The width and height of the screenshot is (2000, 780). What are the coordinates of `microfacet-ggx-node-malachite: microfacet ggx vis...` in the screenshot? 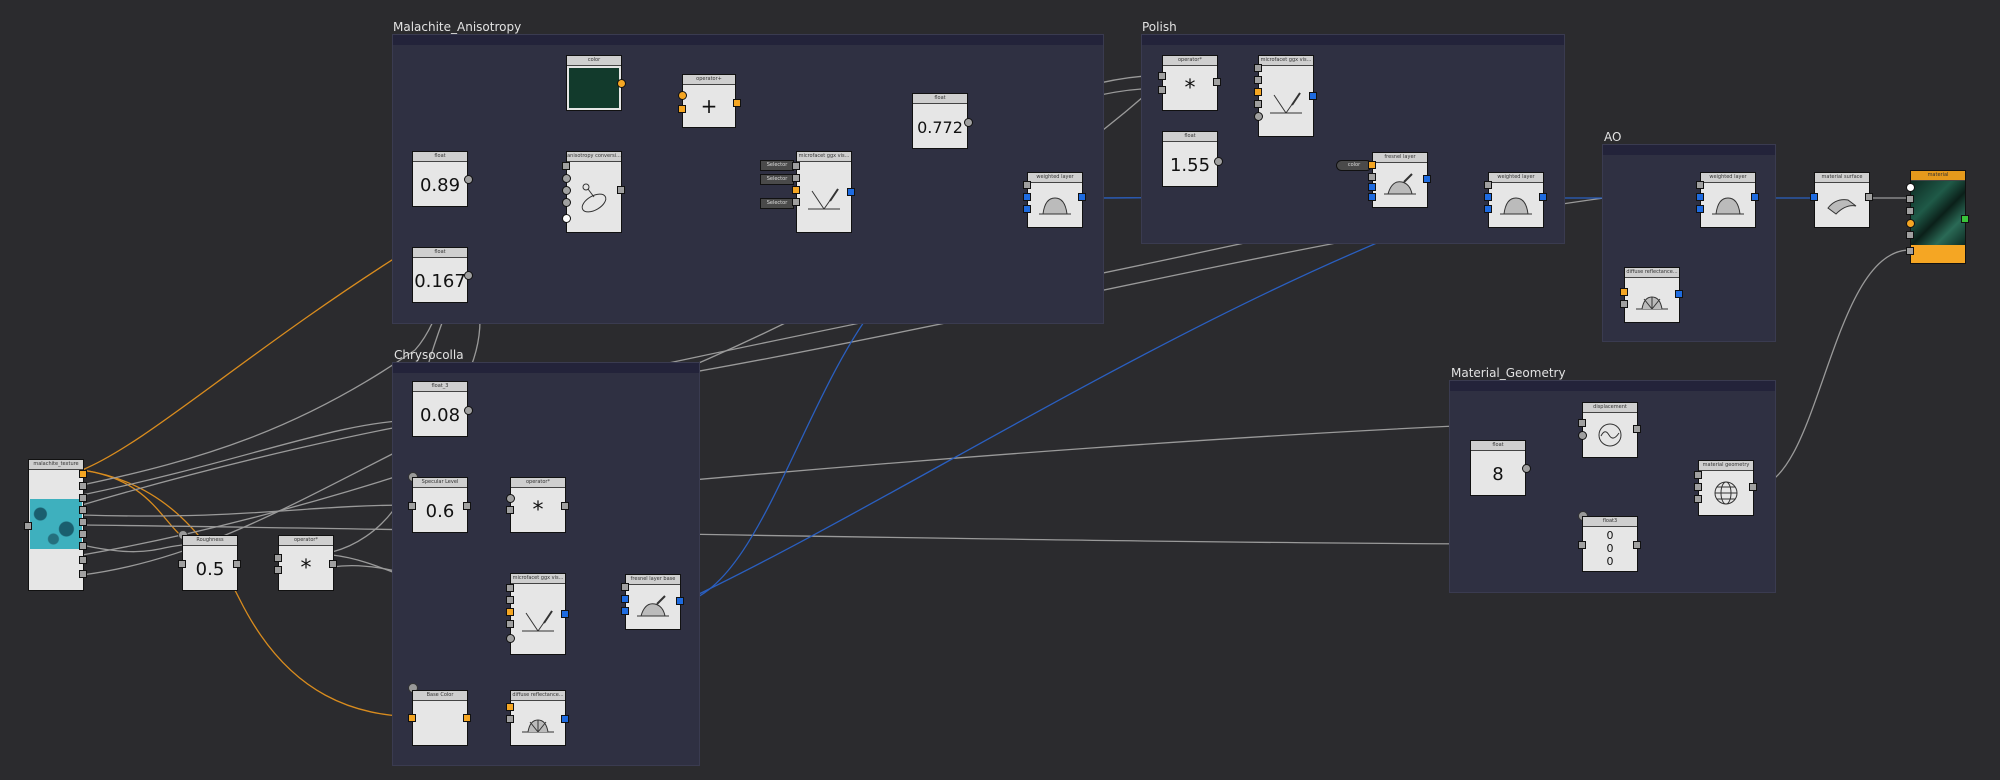 It's located at (823, 192).